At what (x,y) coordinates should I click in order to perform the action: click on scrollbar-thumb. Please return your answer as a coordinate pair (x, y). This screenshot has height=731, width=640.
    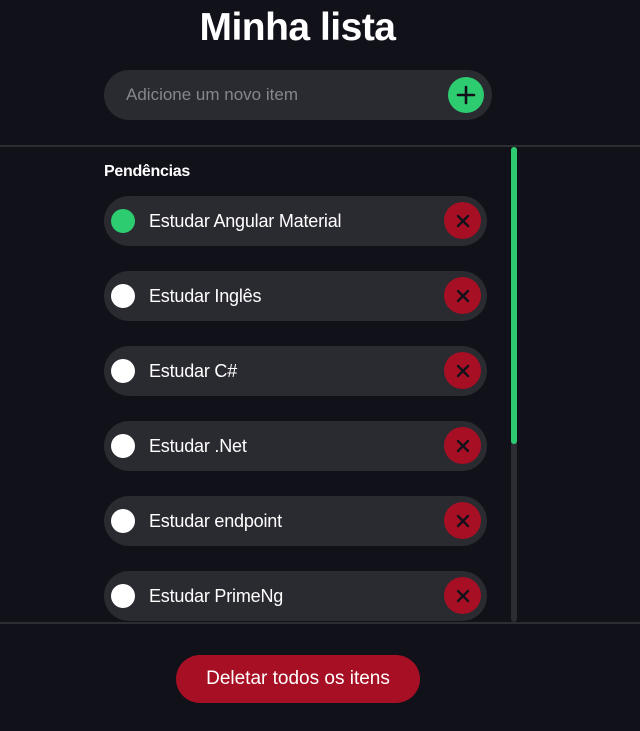
    Looking at the image, I should click on (514, 295).